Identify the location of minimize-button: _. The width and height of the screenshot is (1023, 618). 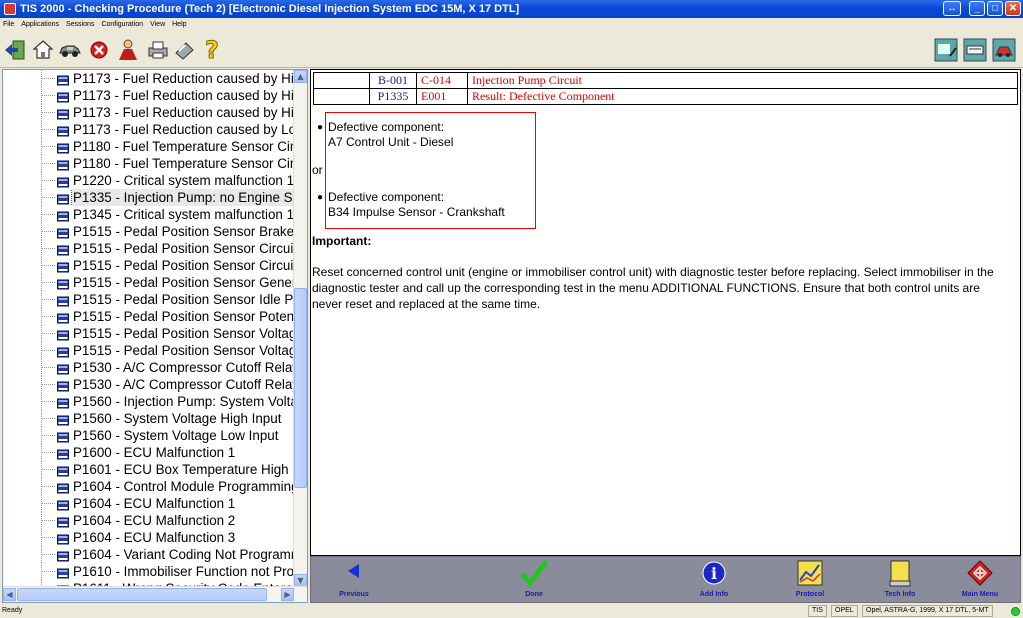
(977, 8).